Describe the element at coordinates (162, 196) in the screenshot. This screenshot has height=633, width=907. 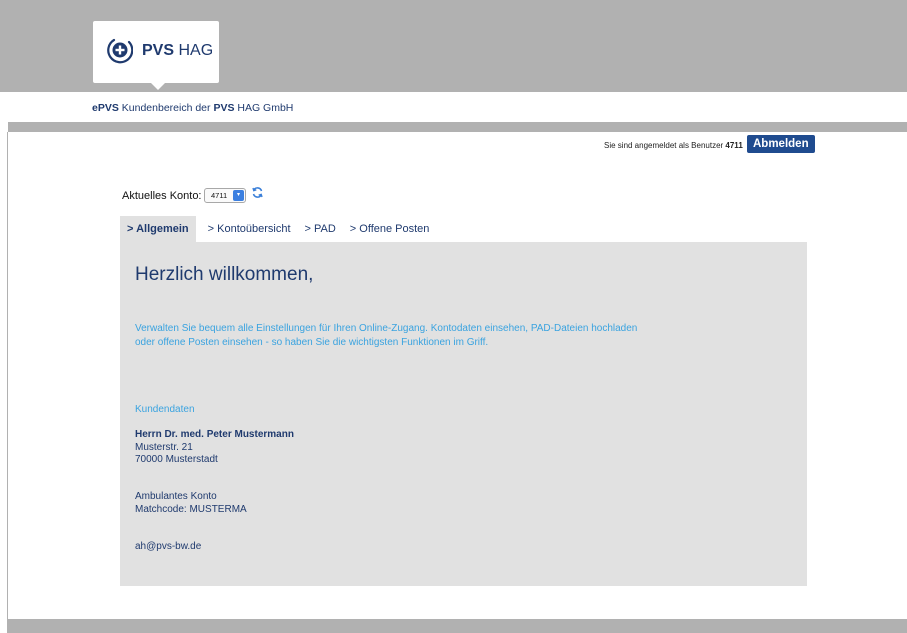
I see `account-label: Aktuelles Konto:` at that location.